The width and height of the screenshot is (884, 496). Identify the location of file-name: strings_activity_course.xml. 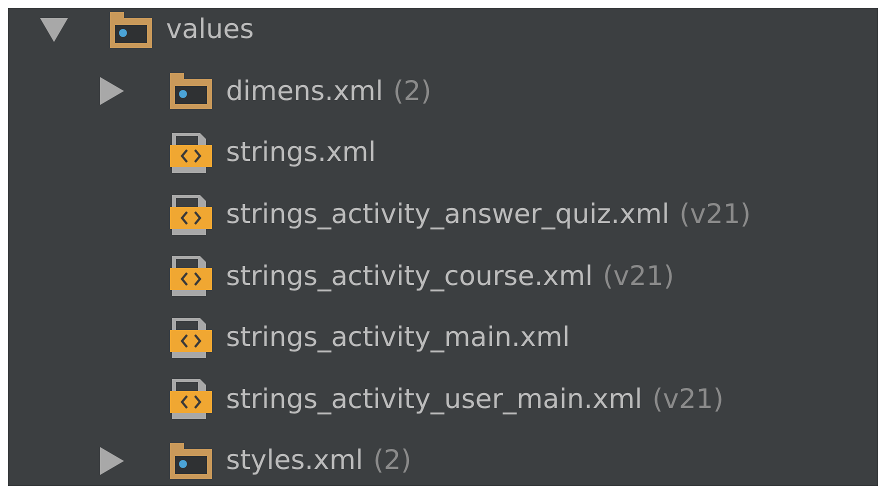
(409, 276).